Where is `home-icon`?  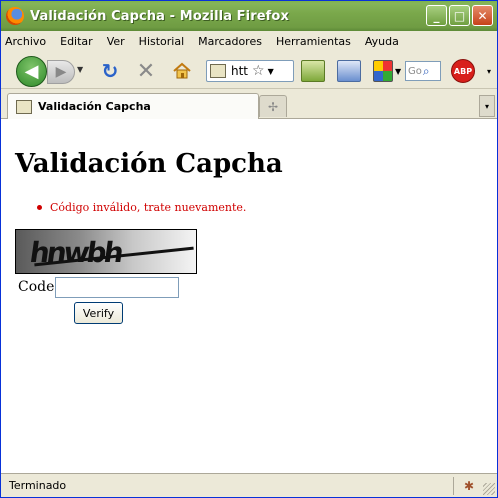
home-icon is located at coordinates (182, 71).